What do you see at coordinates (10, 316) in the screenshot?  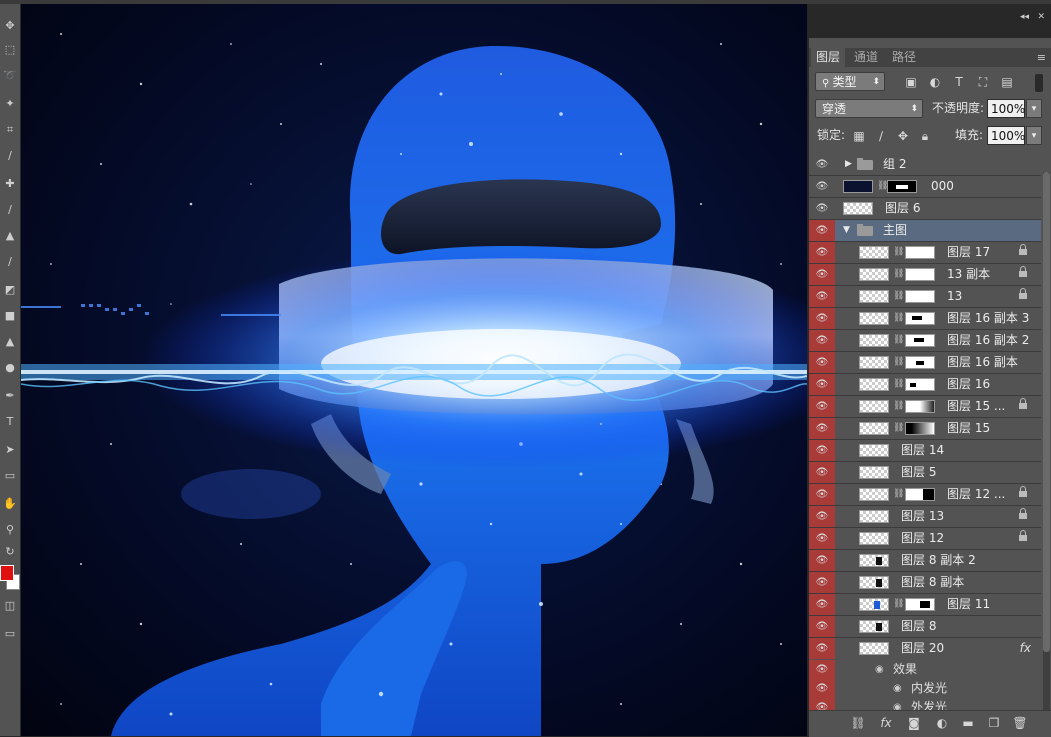 I see `gradient-icon: ■` at bounding box center [10, 316].